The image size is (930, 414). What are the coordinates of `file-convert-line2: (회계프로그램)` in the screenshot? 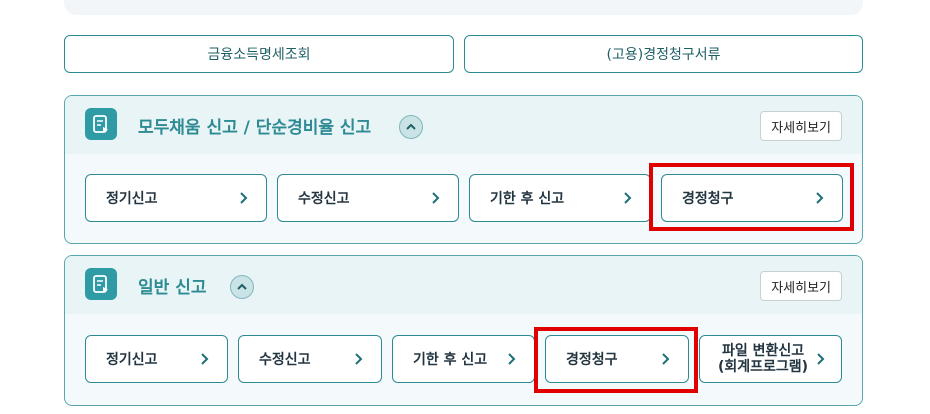 It's located at (763, 367).